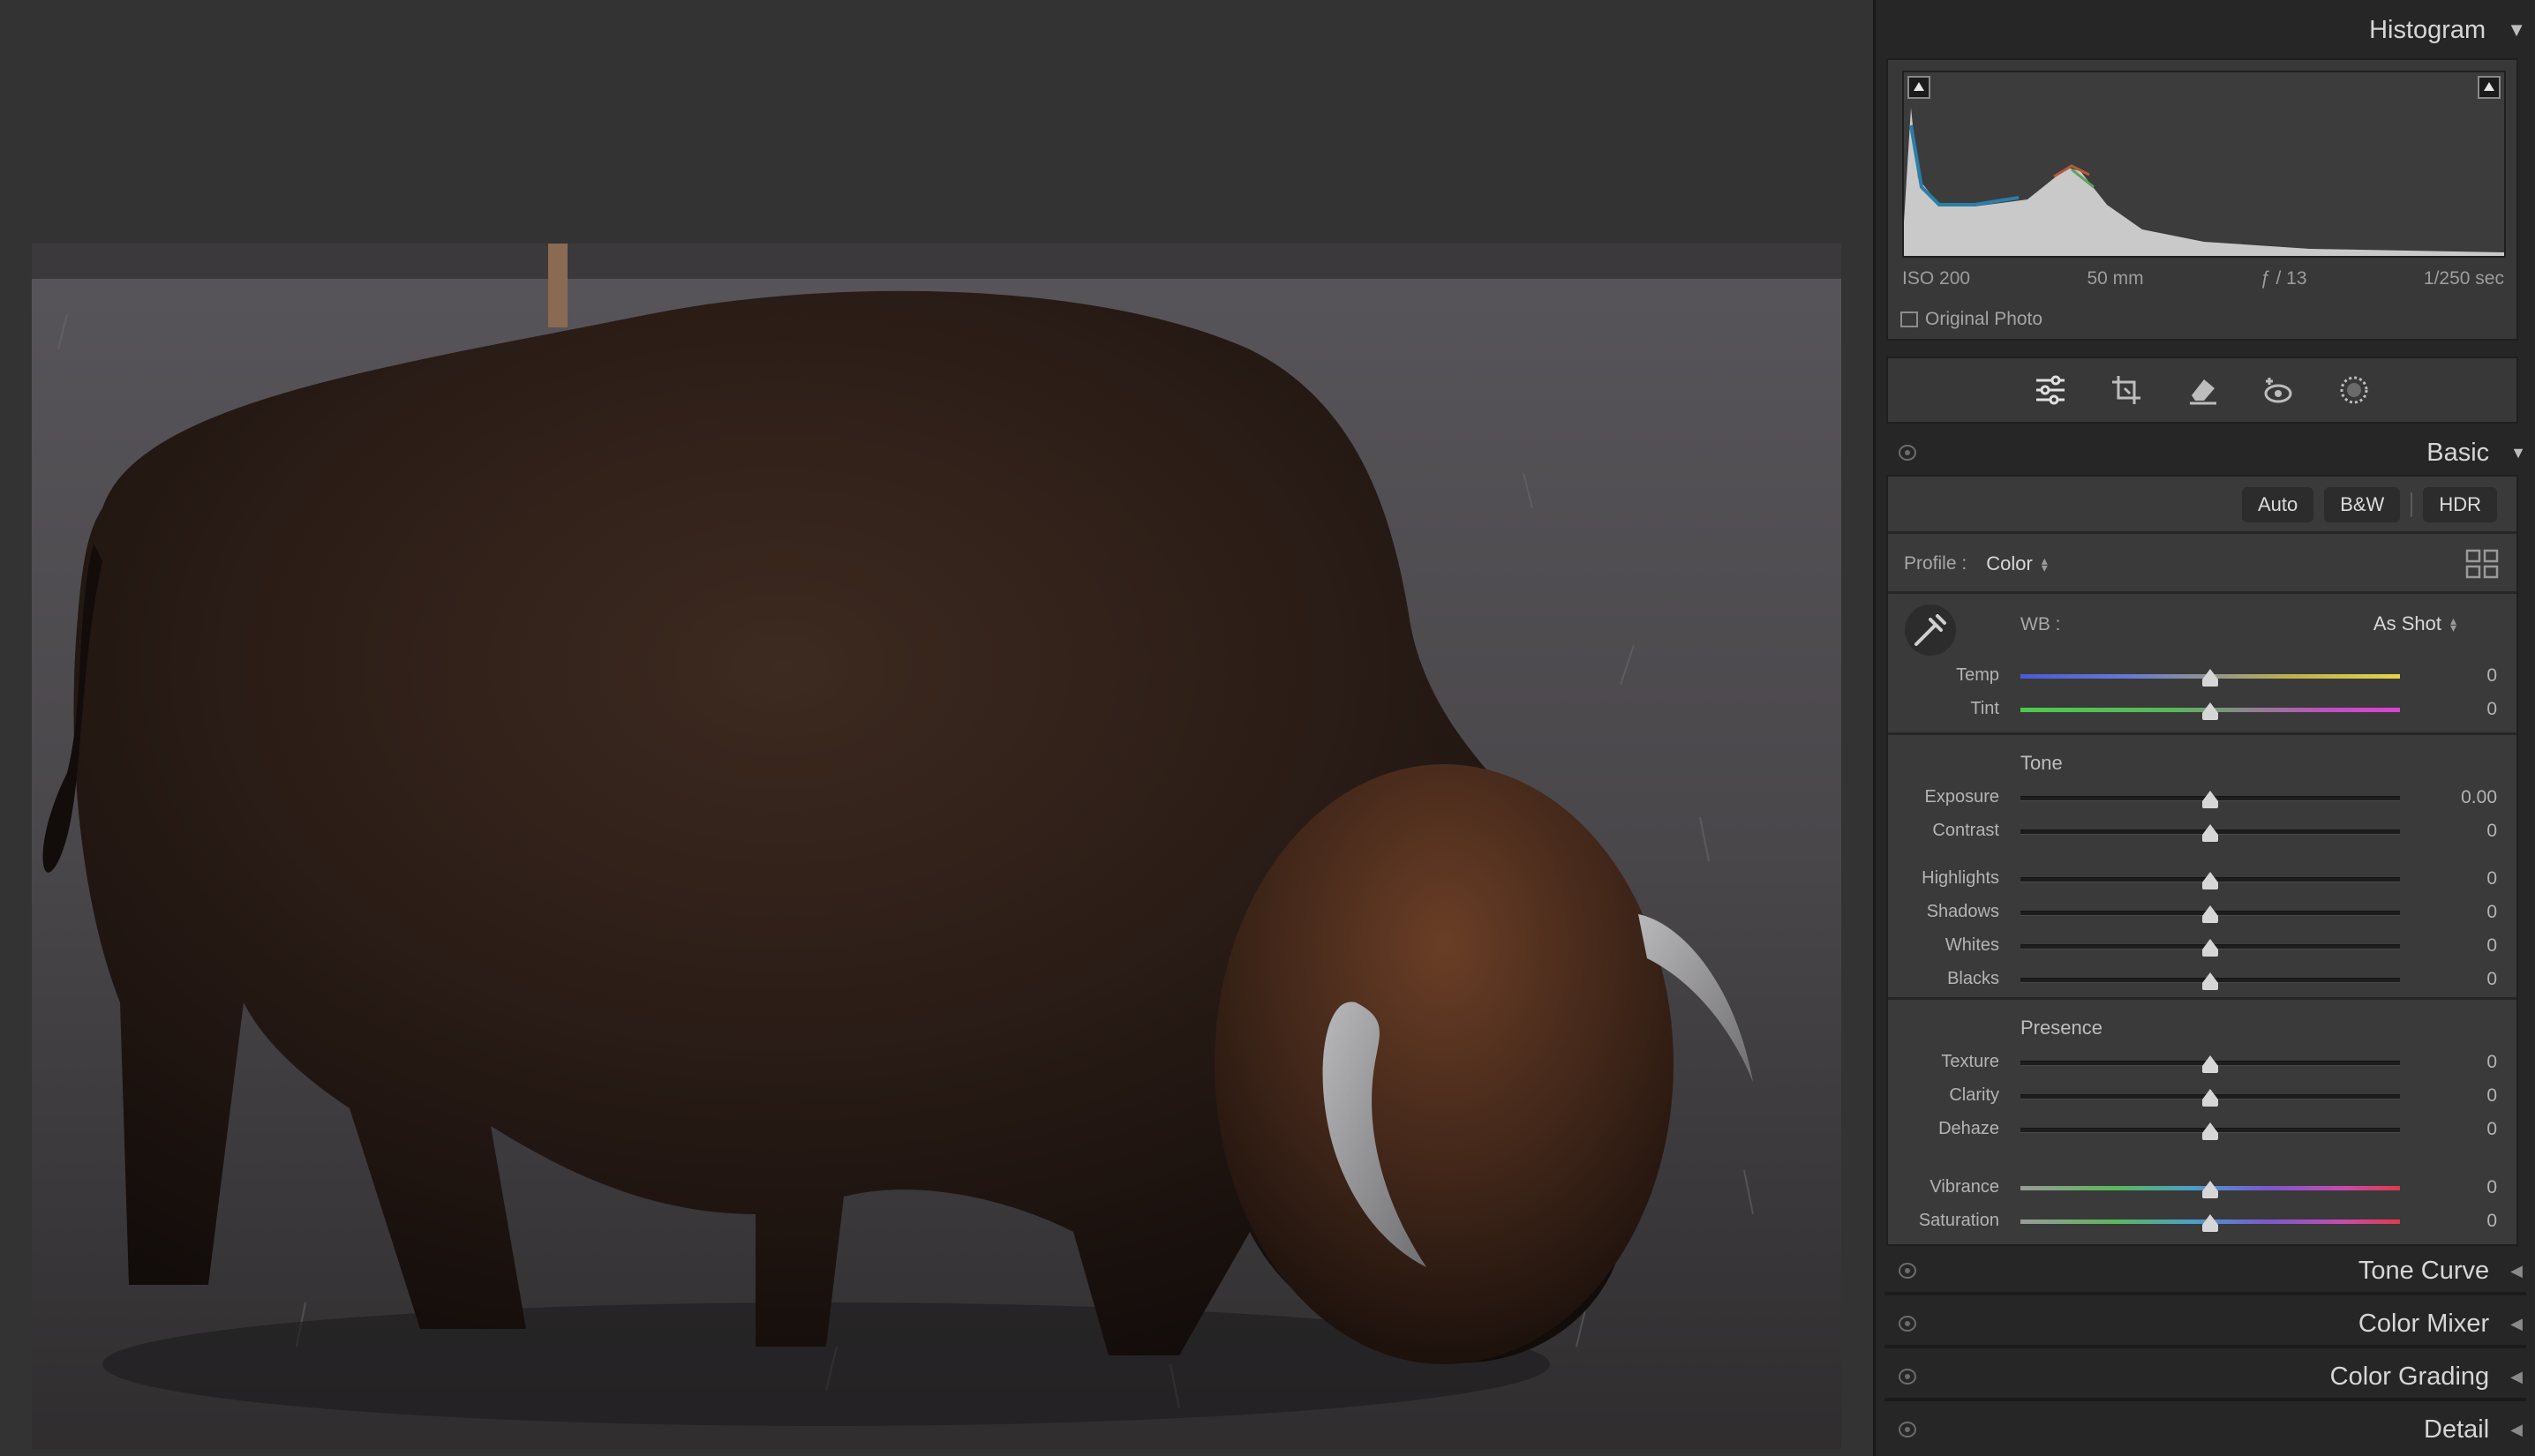  What do you see at coordinates (2461, 709) in the screenshot?
I see `tint-value: 0` at bounding box center [2461, 709].